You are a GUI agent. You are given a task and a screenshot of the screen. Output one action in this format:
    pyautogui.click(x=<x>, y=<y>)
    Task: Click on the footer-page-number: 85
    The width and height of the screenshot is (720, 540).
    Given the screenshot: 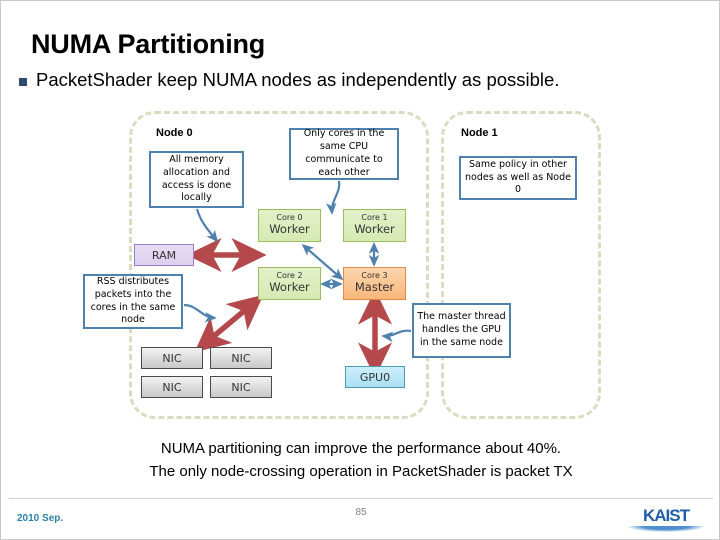 What is the action you would take?
    pyautogui.click(x=361, y=512)
    